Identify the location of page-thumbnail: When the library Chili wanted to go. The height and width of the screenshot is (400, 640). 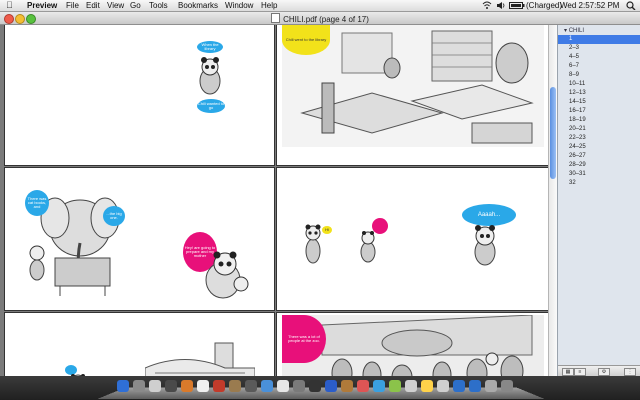
(139, 95).